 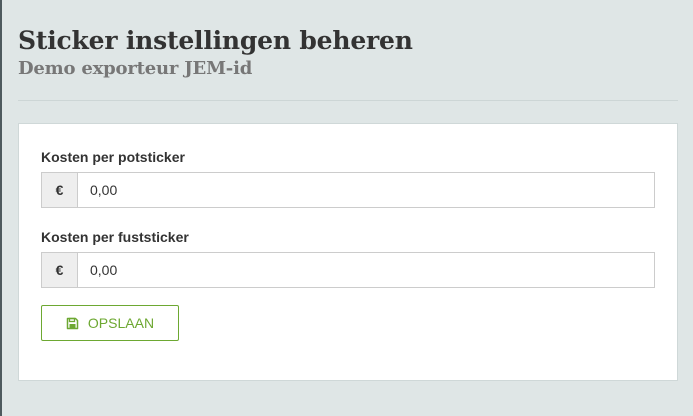 I want to click on window-edge, so click(x=1, y=208).